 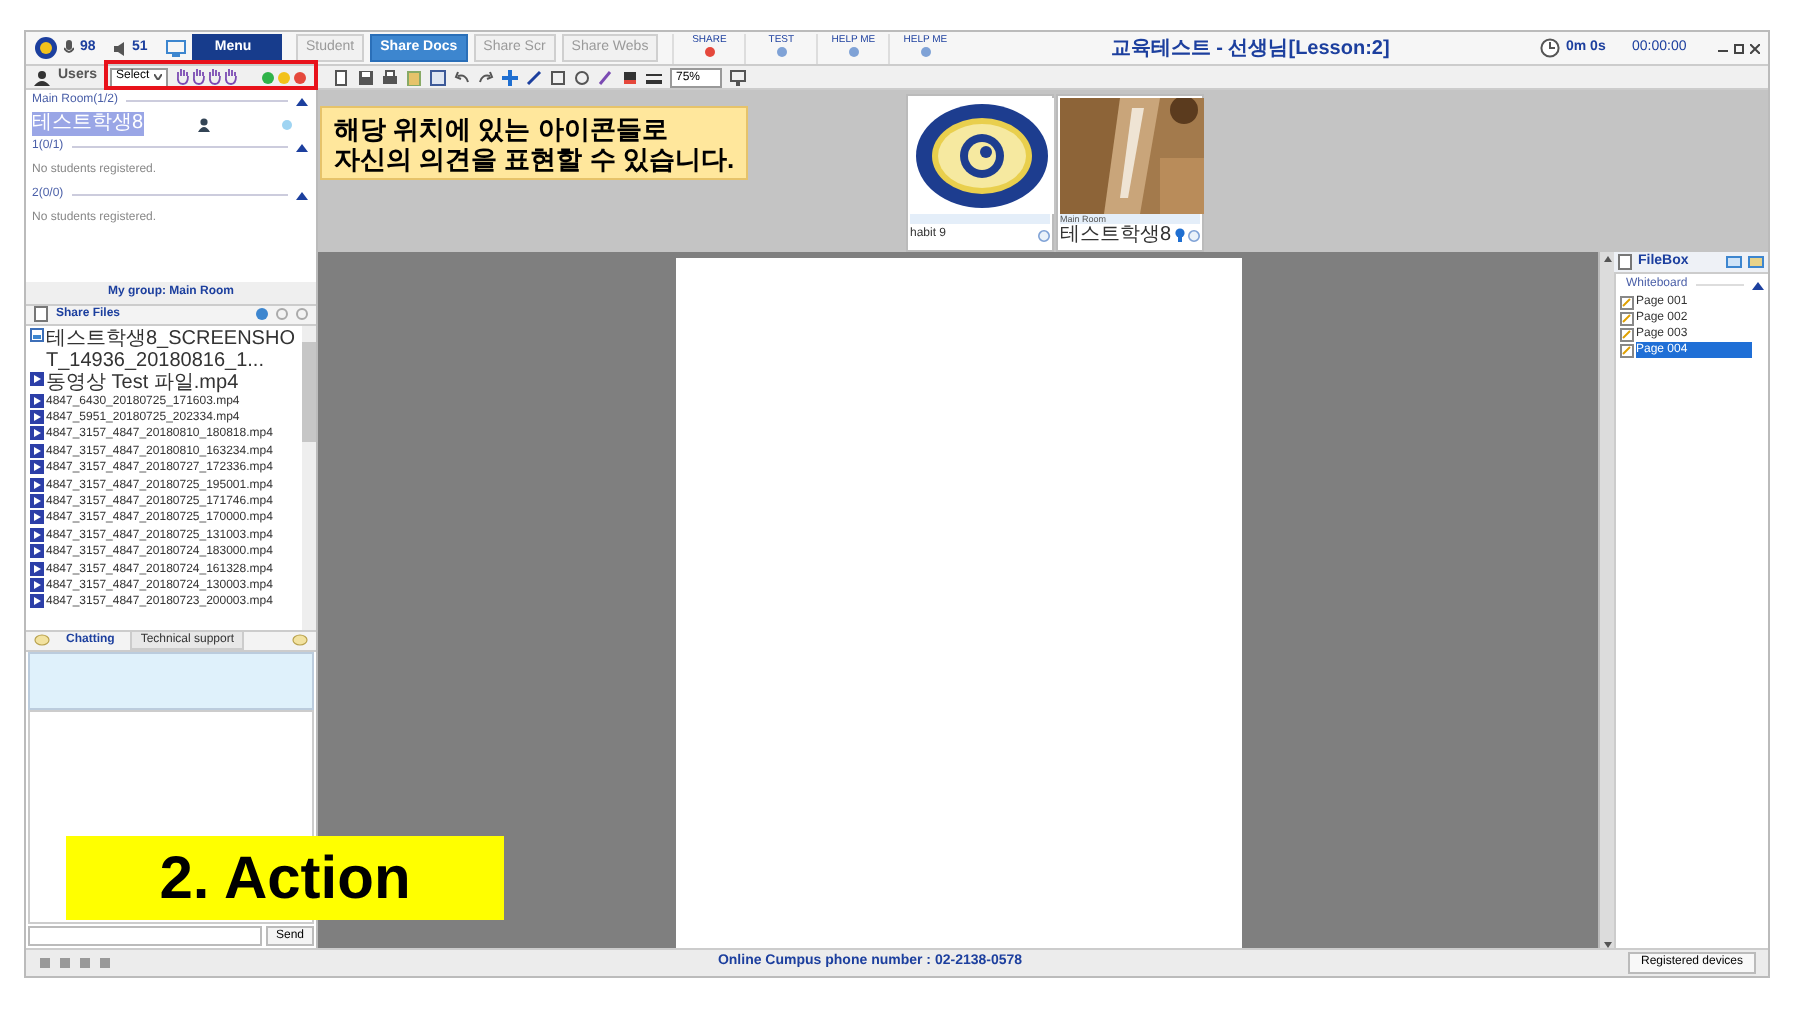 What do you see at coordinates (606, 77) in the screenshot?
I see `eraser-icon` at bounding box center [606, 77].